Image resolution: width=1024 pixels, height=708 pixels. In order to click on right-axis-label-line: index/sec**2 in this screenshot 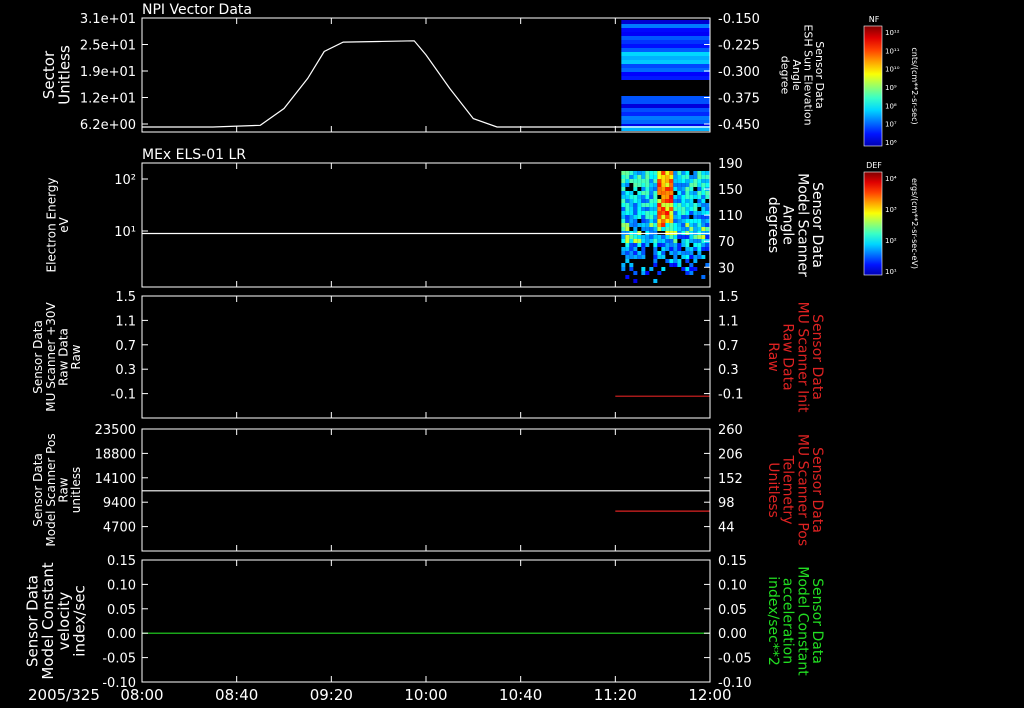, I will do `click(773, 621)`.